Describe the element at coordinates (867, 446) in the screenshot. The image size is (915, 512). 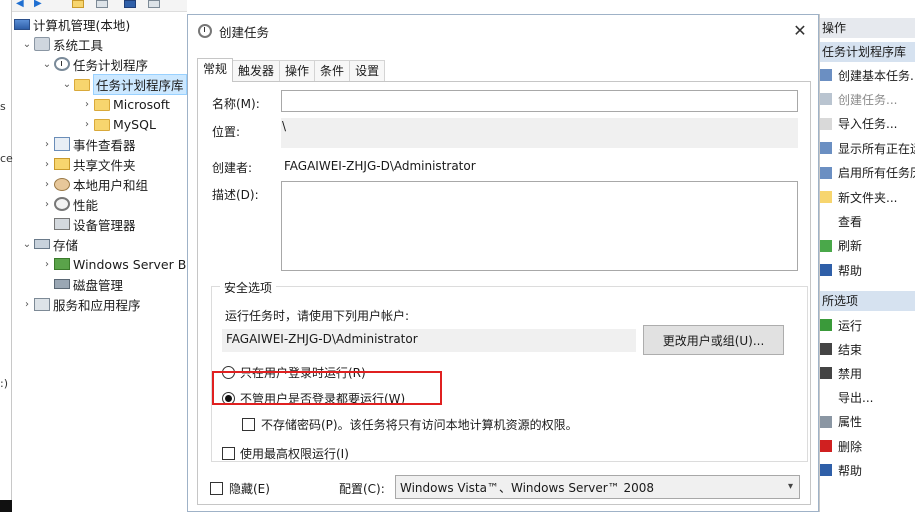
I see `selected-action-item: 删除` at that location.